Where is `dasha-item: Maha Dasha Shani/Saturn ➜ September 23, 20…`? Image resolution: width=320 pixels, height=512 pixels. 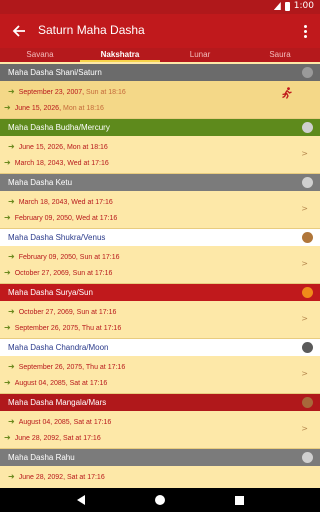
dasha-item: Maha Dasha Shani/Saturn ➜ September 23, 20… is located at coordinates (160, 91).